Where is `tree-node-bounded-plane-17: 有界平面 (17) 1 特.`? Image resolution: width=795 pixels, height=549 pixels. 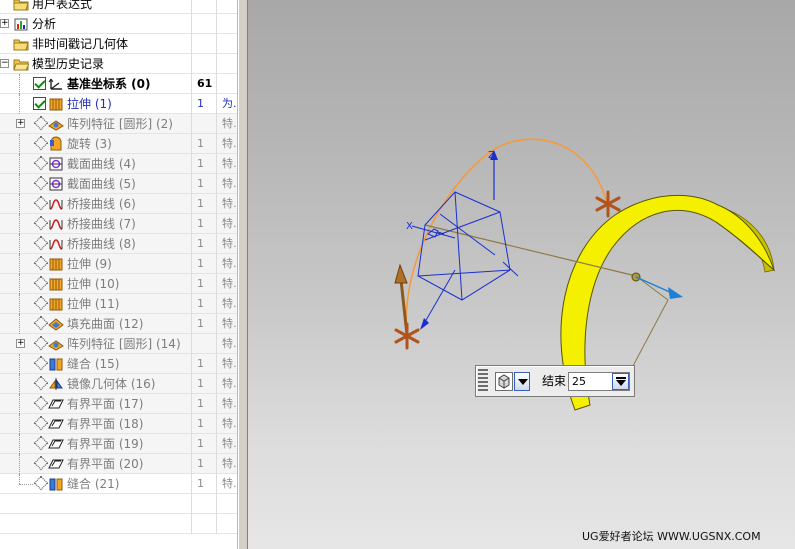
tree-node-bounded-plane-17: 有界平面 (17) 1 特. is located at coordinates (118, 404).